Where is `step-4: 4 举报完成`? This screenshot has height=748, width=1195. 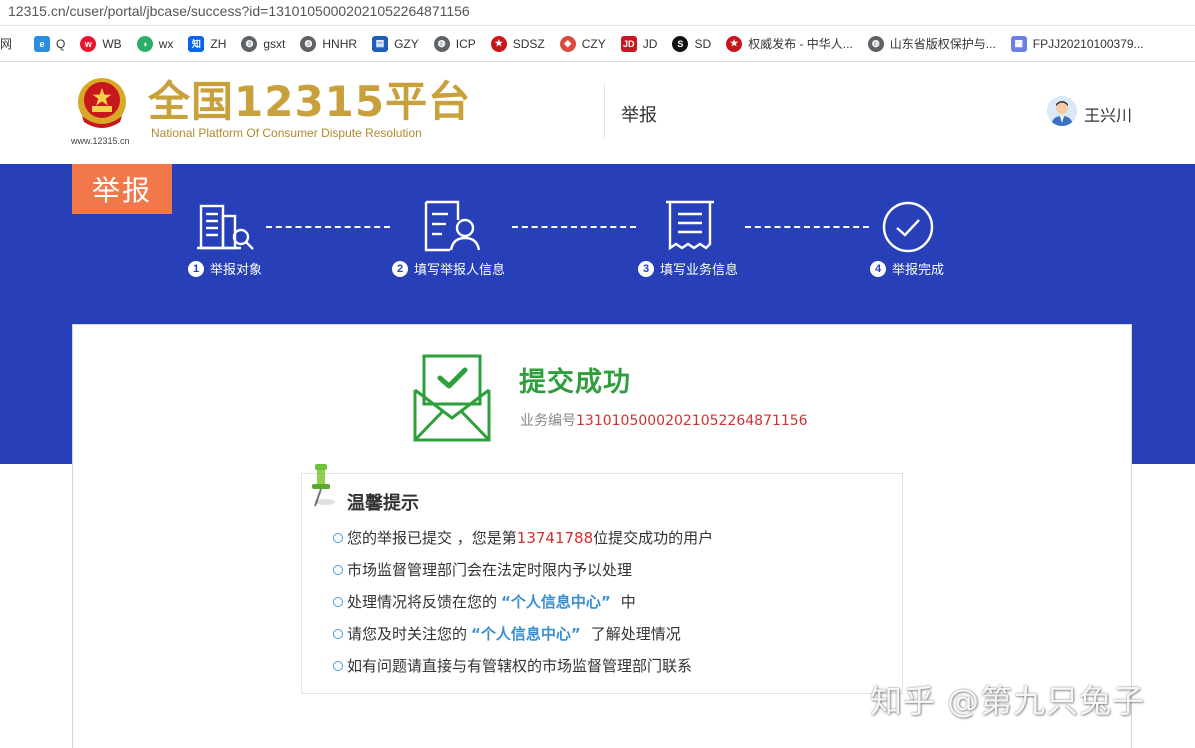 step-4: 4 举报完成 is located at coordinates (907, 268).